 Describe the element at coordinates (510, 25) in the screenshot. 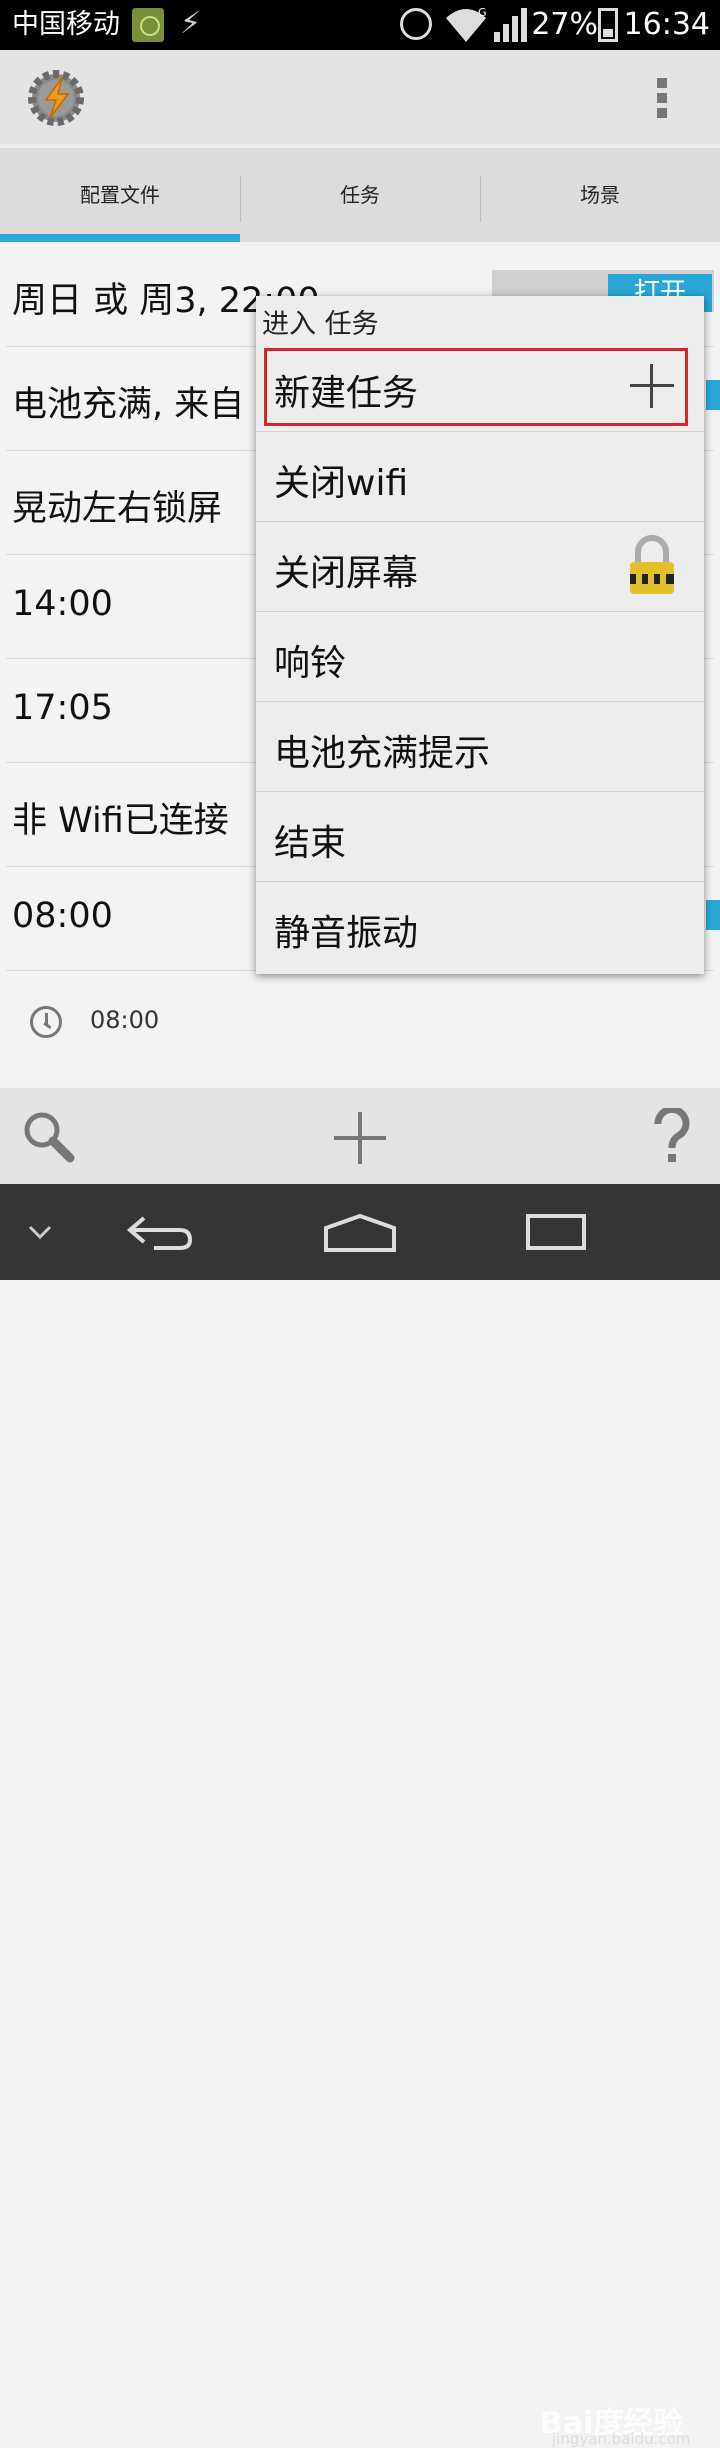

I see `signal-icon` at that location.